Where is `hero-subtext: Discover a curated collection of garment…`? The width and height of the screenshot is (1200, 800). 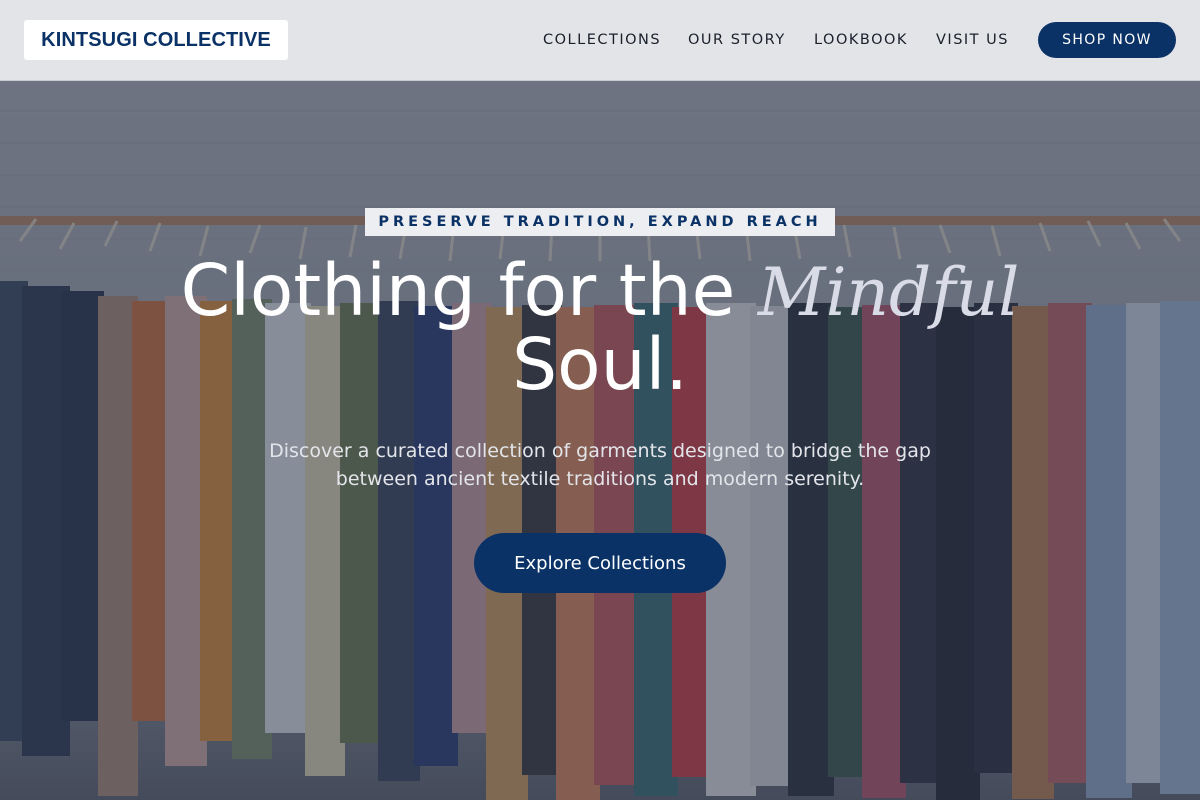
hero-subtext: Discover a curated collection of garment… is located at coordinates (600, 465).